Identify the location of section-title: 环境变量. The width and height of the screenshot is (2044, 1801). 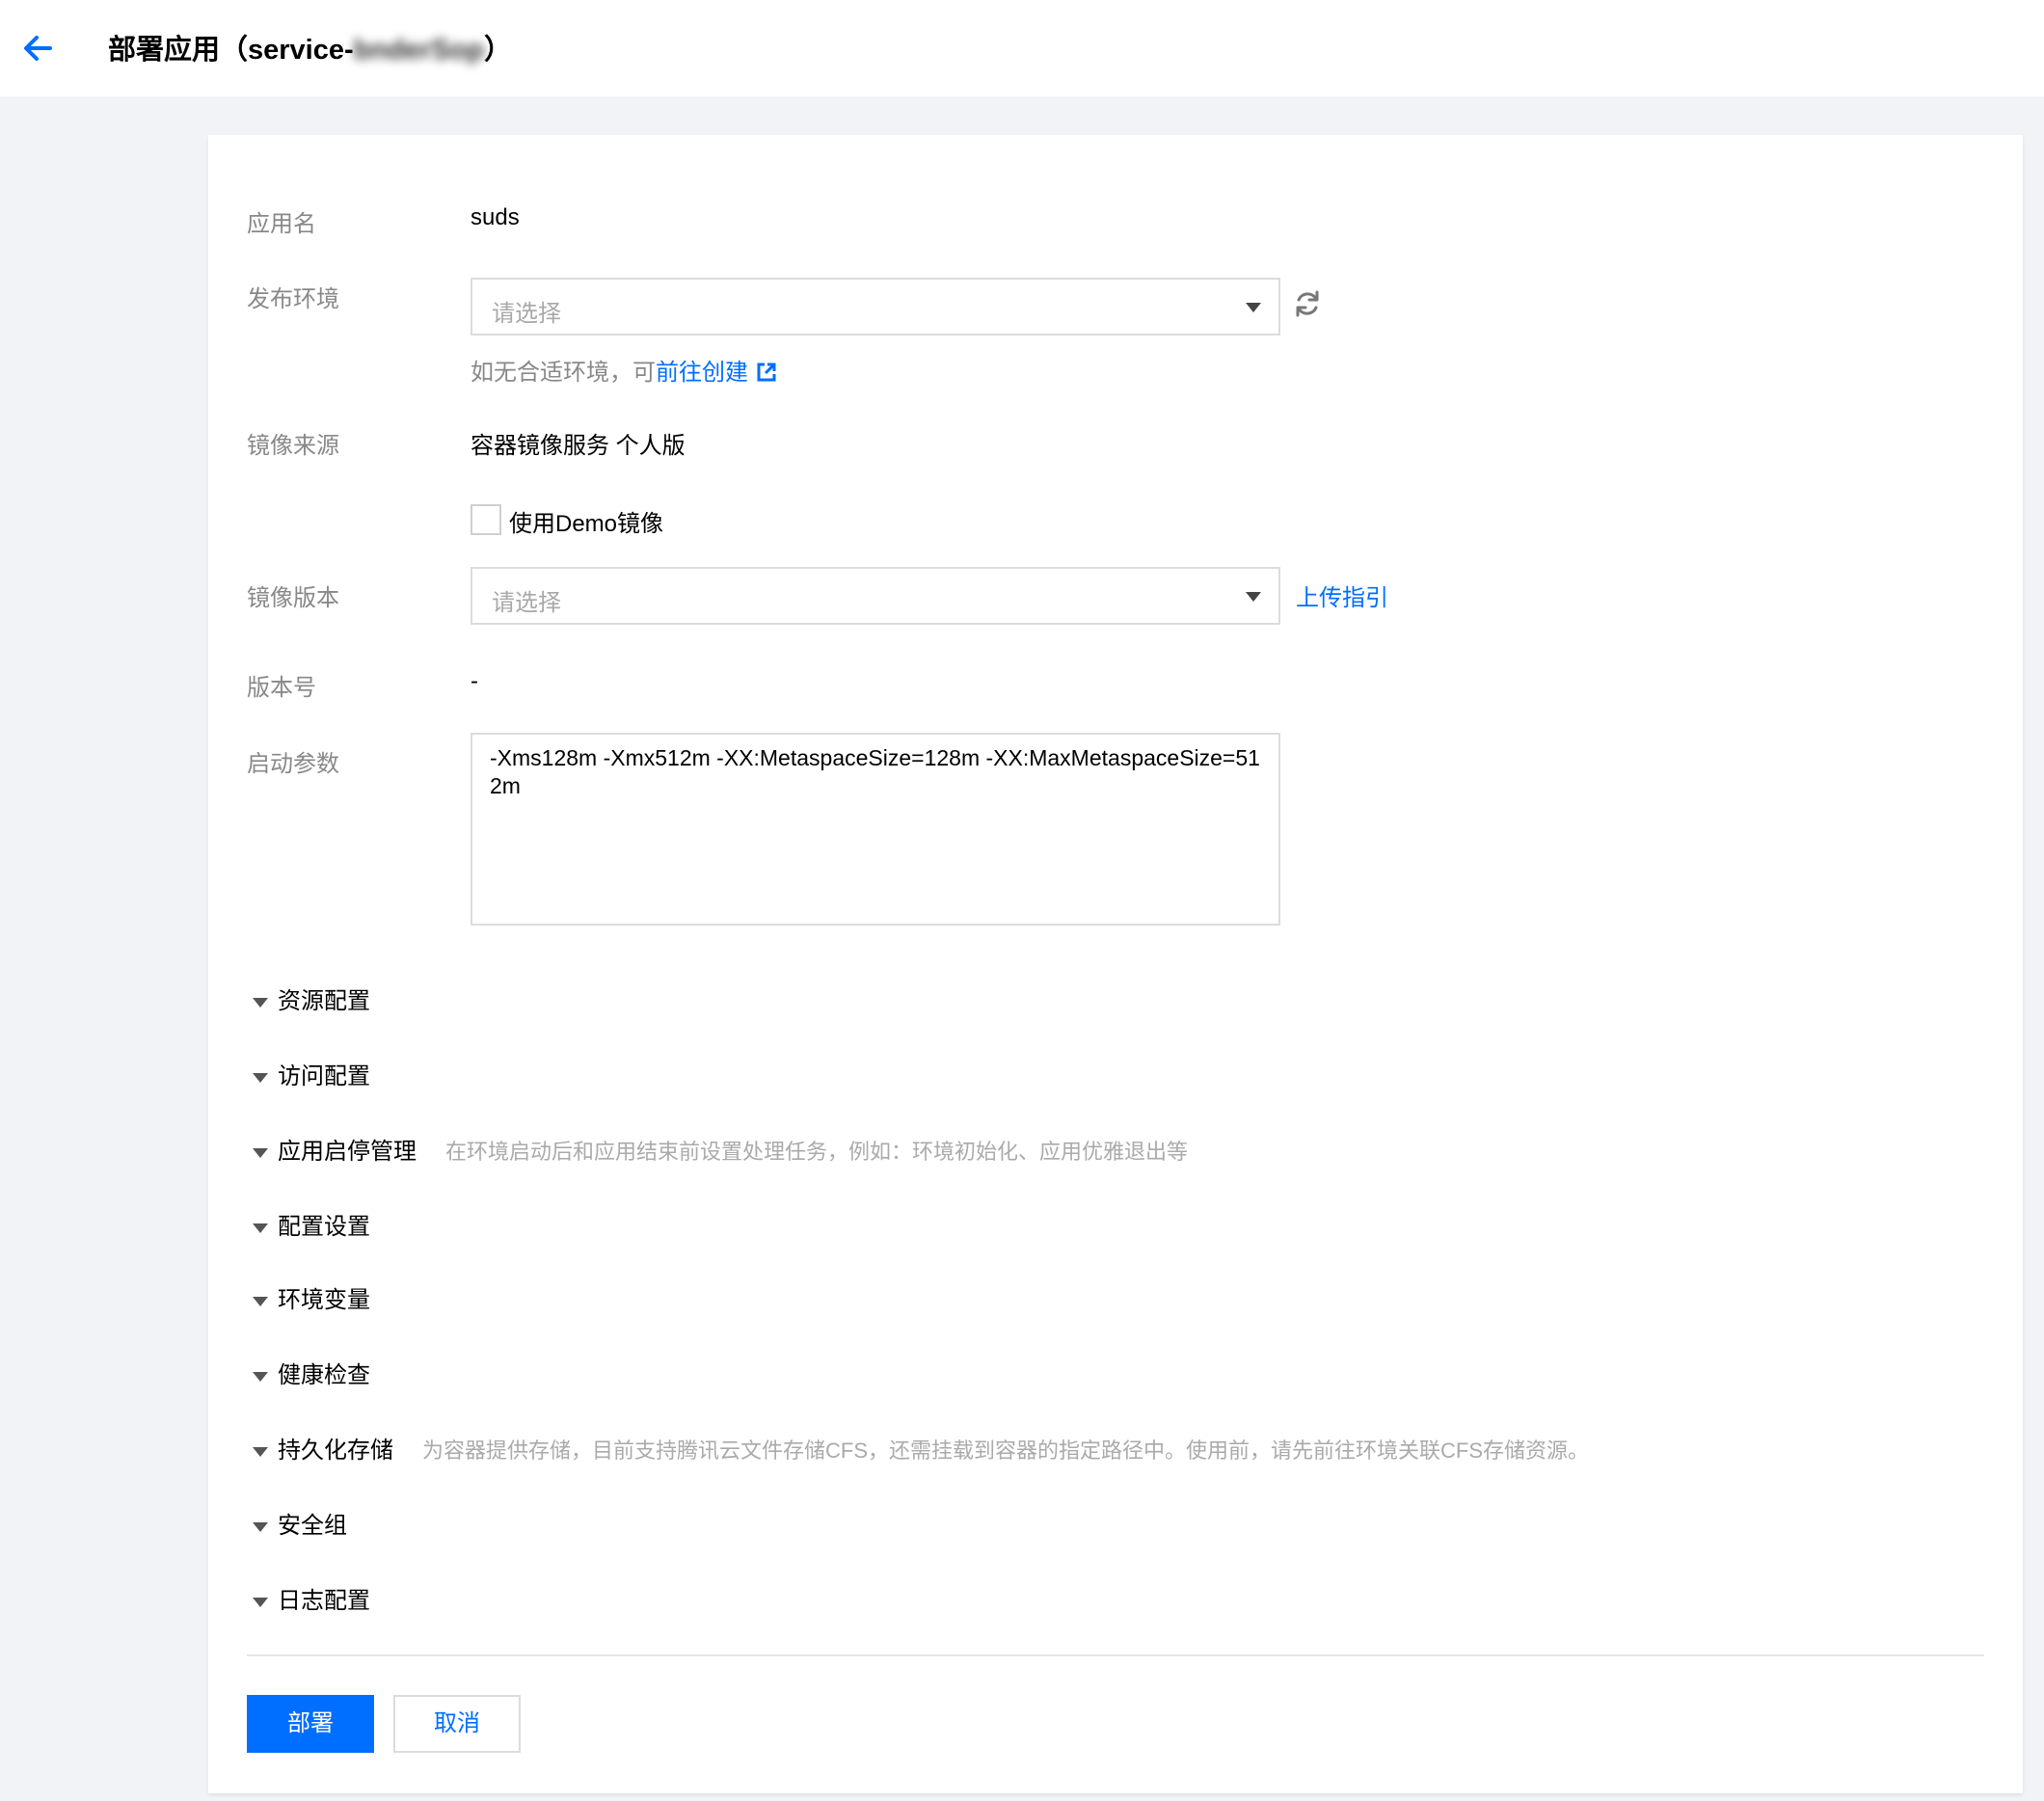
(324, 1300).